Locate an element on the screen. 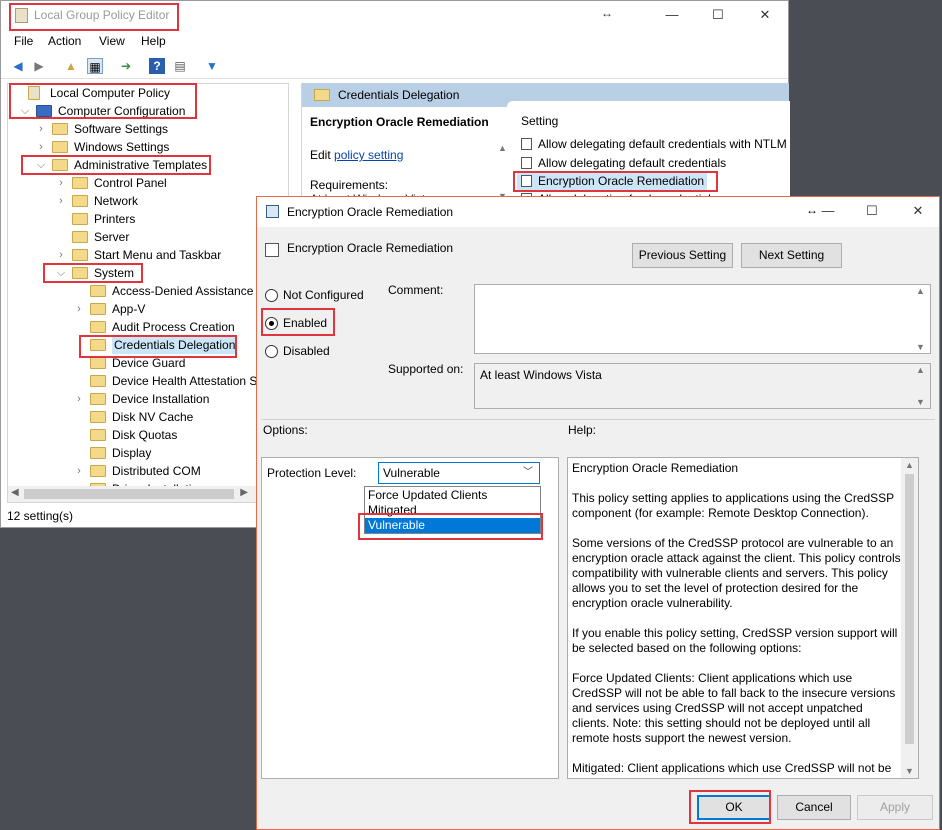  show-hide-tree-icon: ▦ is located at coordinates (95, 66).